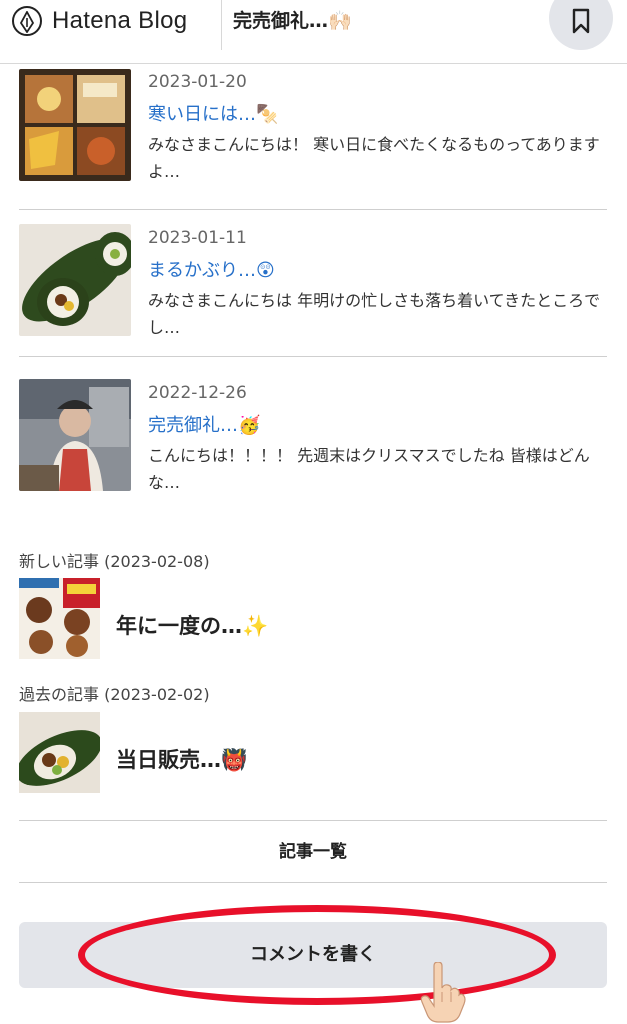 This screenshot has height=1024, width=627. What do you see at coordinates (197, 82) in the screenshot?
I see `article-date: 2023-01-20` at bounding box center [197, 82].